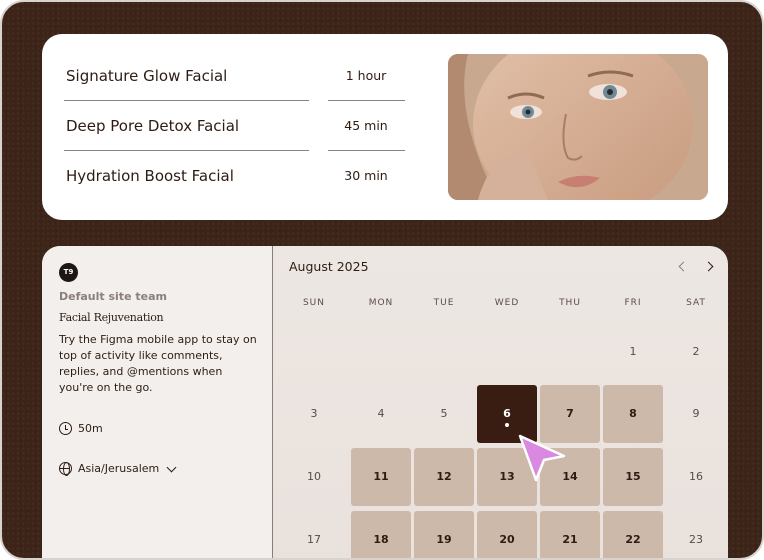  Describe the element at coordinates (171, 467) in the screenshot. I see `chevron-down-icon` at that location.